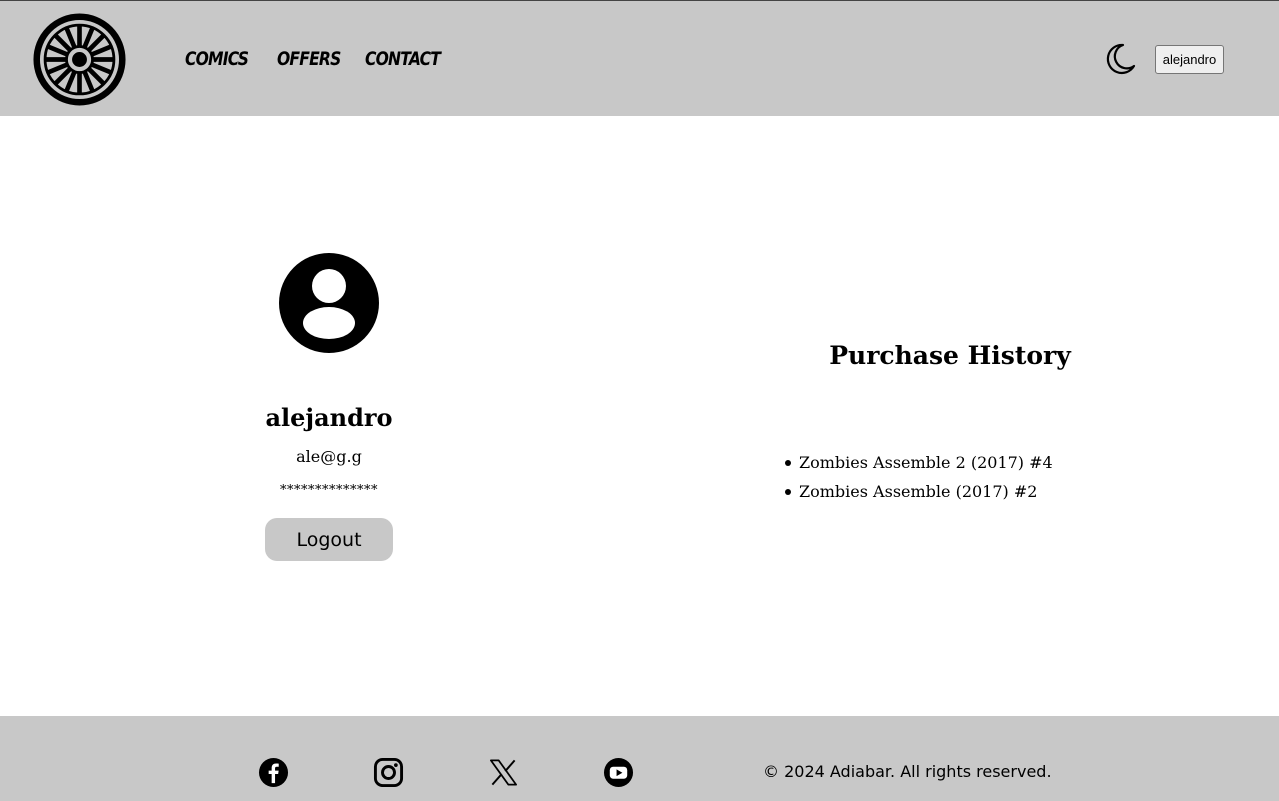 The height and width of the screenshot is (801, 1279). I want to click on wheel-logo-icon, so click(79, 59).